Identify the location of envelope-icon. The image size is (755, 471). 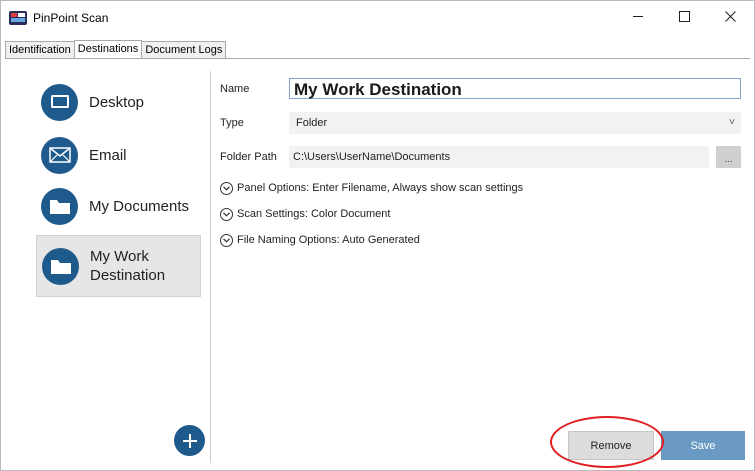
(59, 155).